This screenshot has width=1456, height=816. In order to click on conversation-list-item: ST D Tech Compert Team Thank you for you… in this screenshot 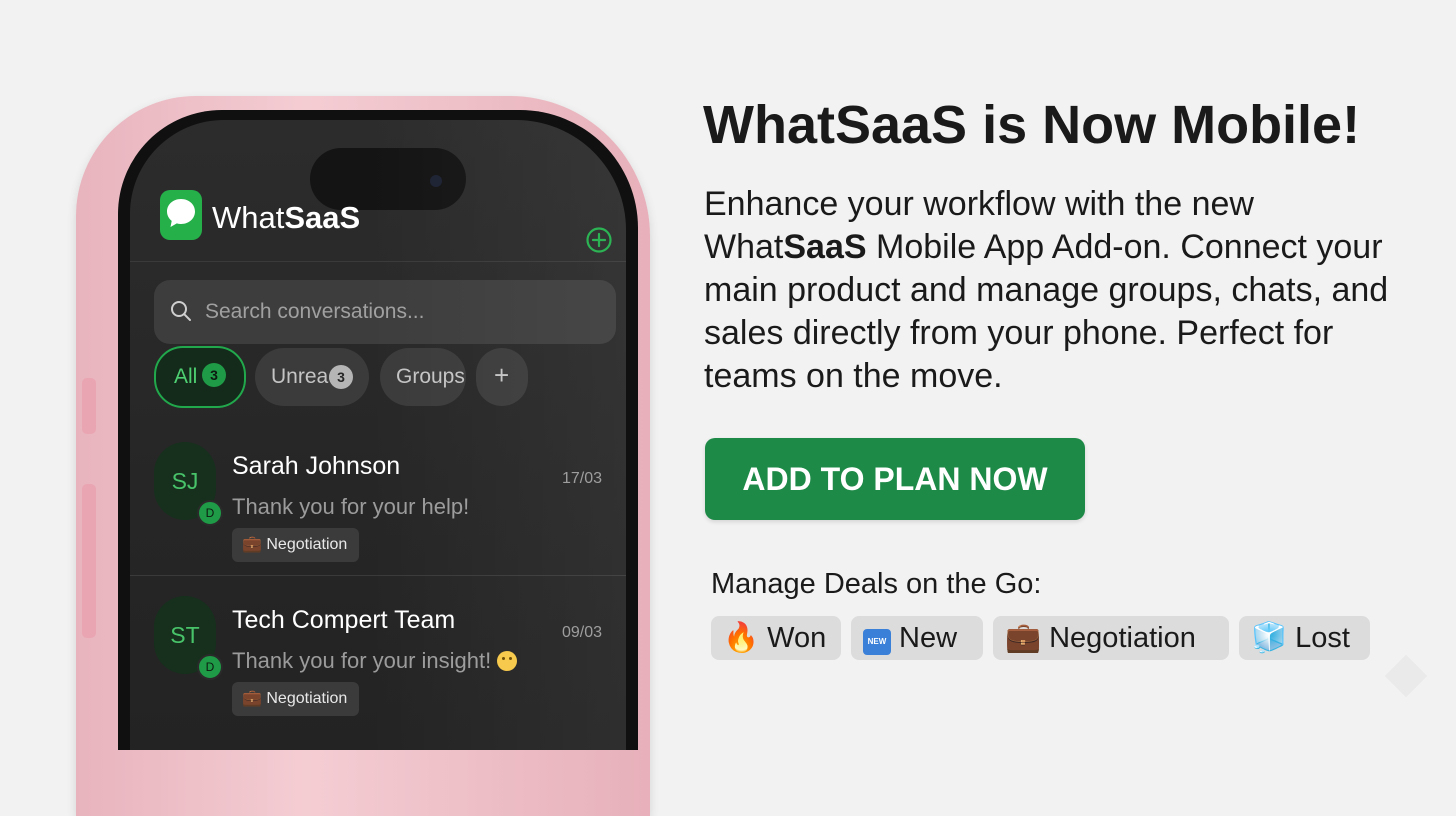, I will do `click(378, 657)`.